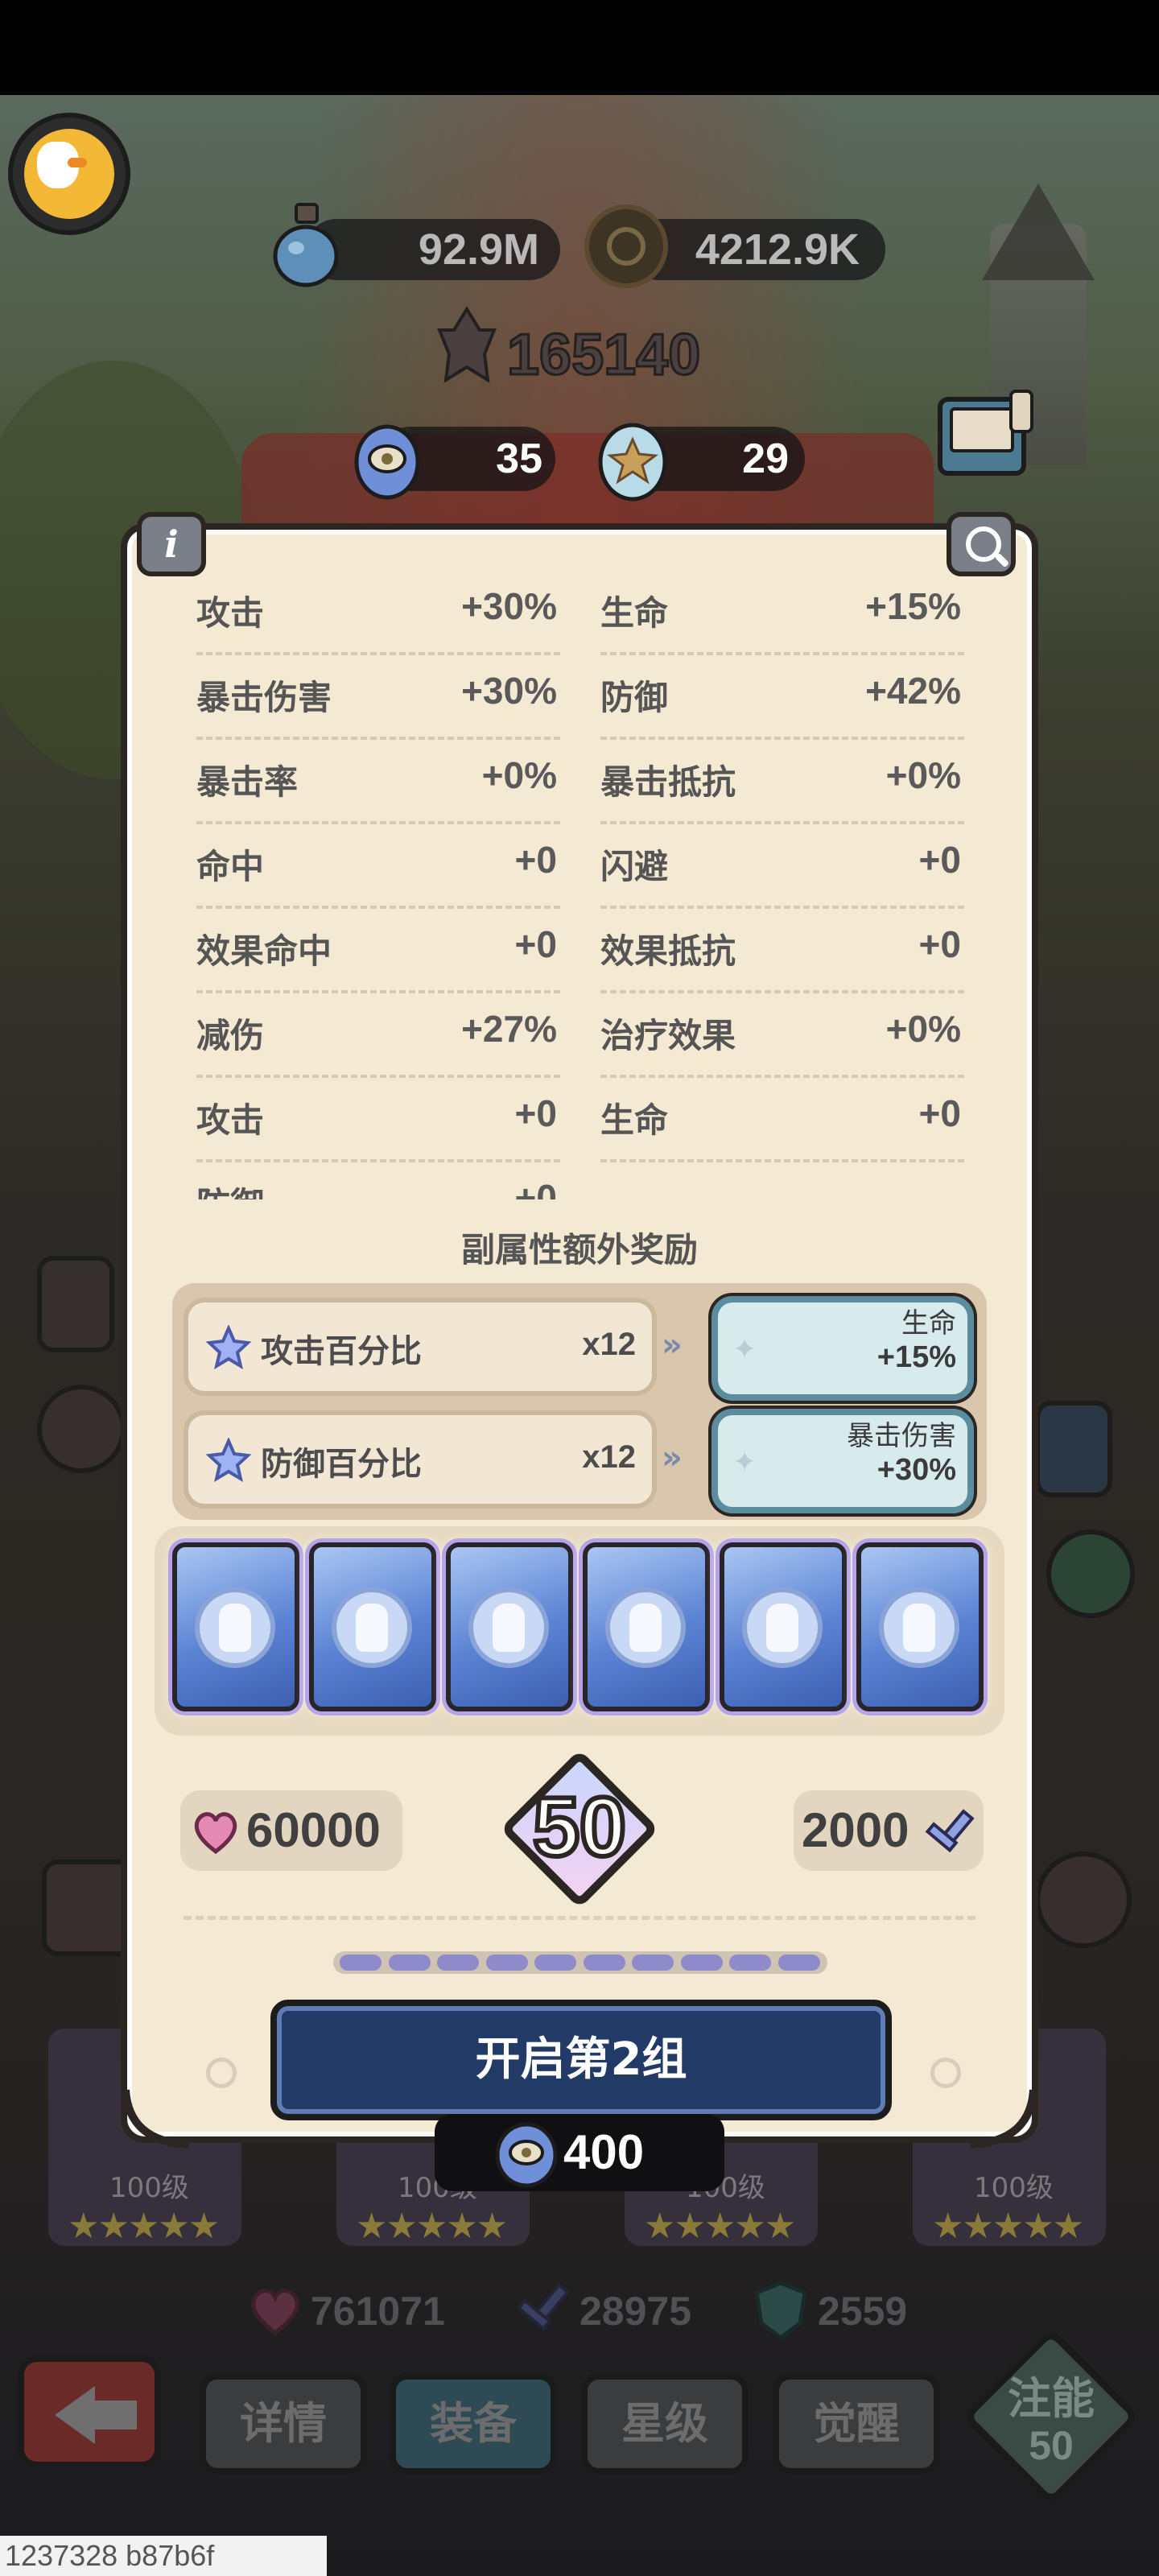 Image resolution: width=1159 pixels, height=2576 pixels. I want to click on stat-label: 命中, so click(230, 866).